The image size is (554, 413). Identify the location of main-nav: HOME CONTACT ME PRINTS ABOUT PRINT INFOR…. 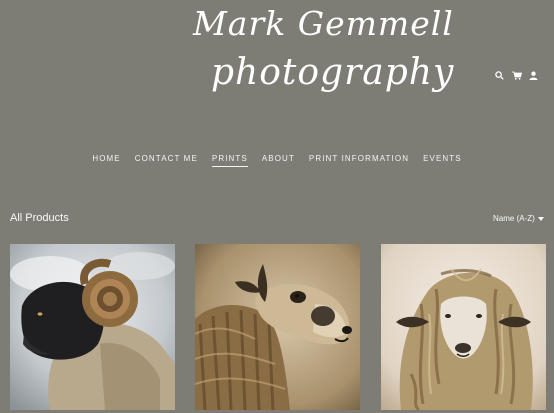
(276, 160).